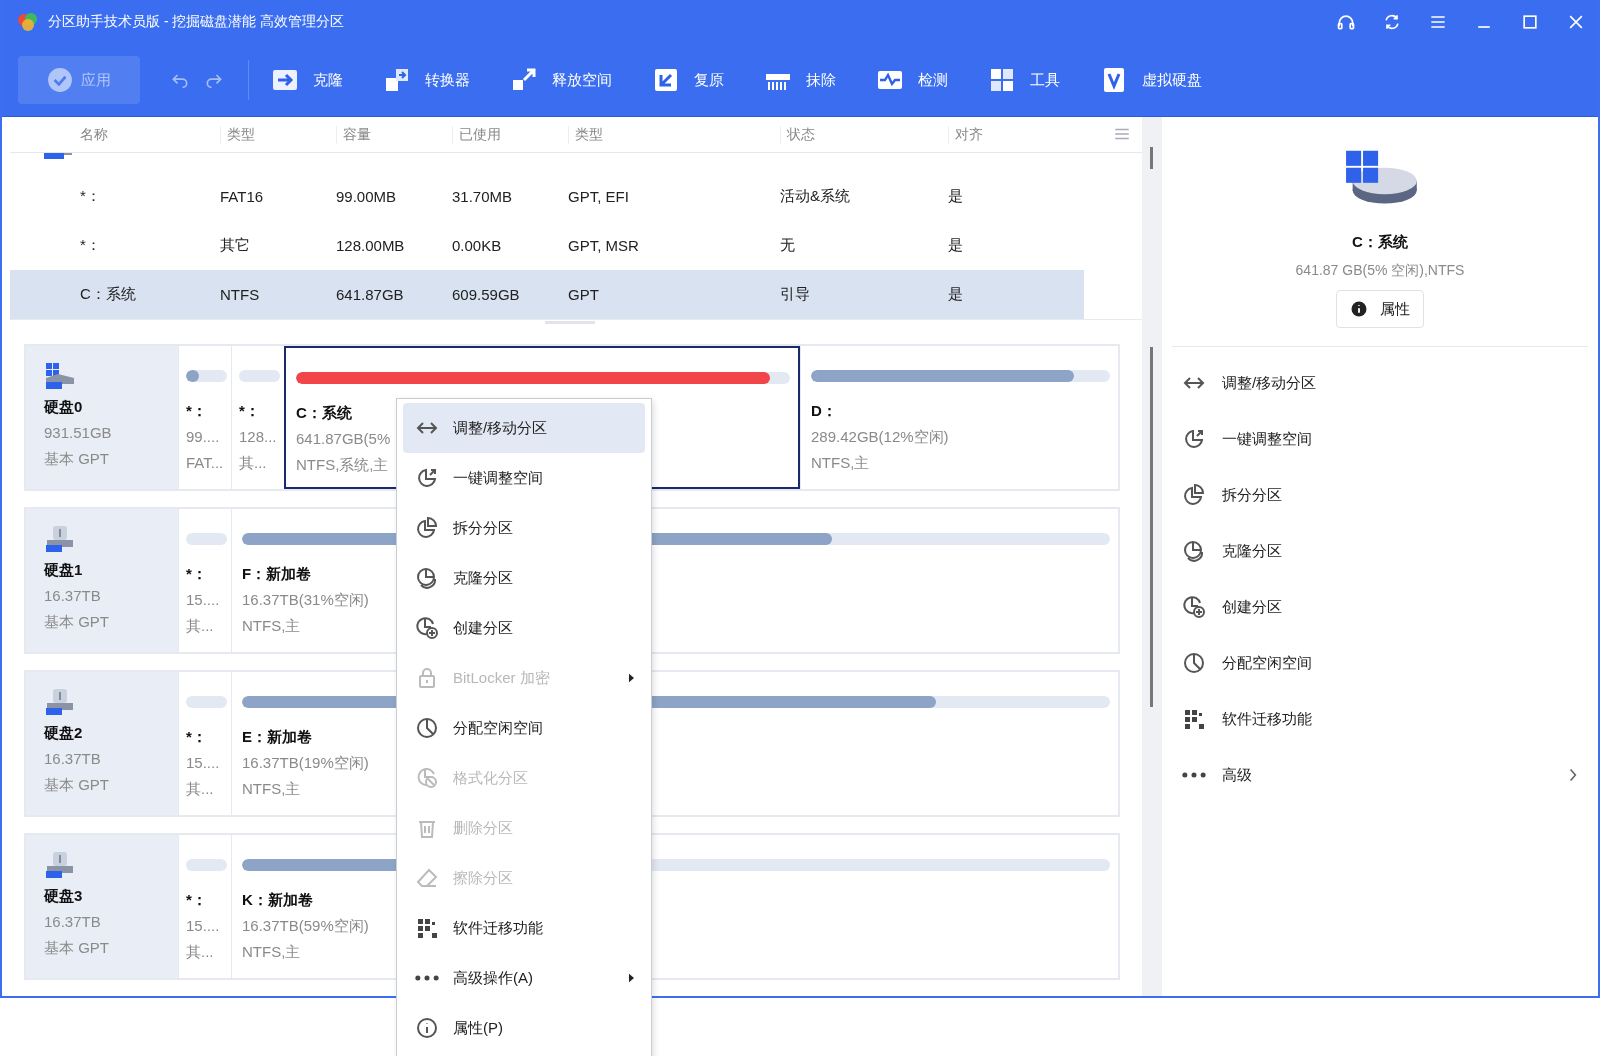  What do you see at coordinates (342, 465) in the screenshot?
I see `partition-info: NTFS,系统,主` at bounding box center [342, 465].